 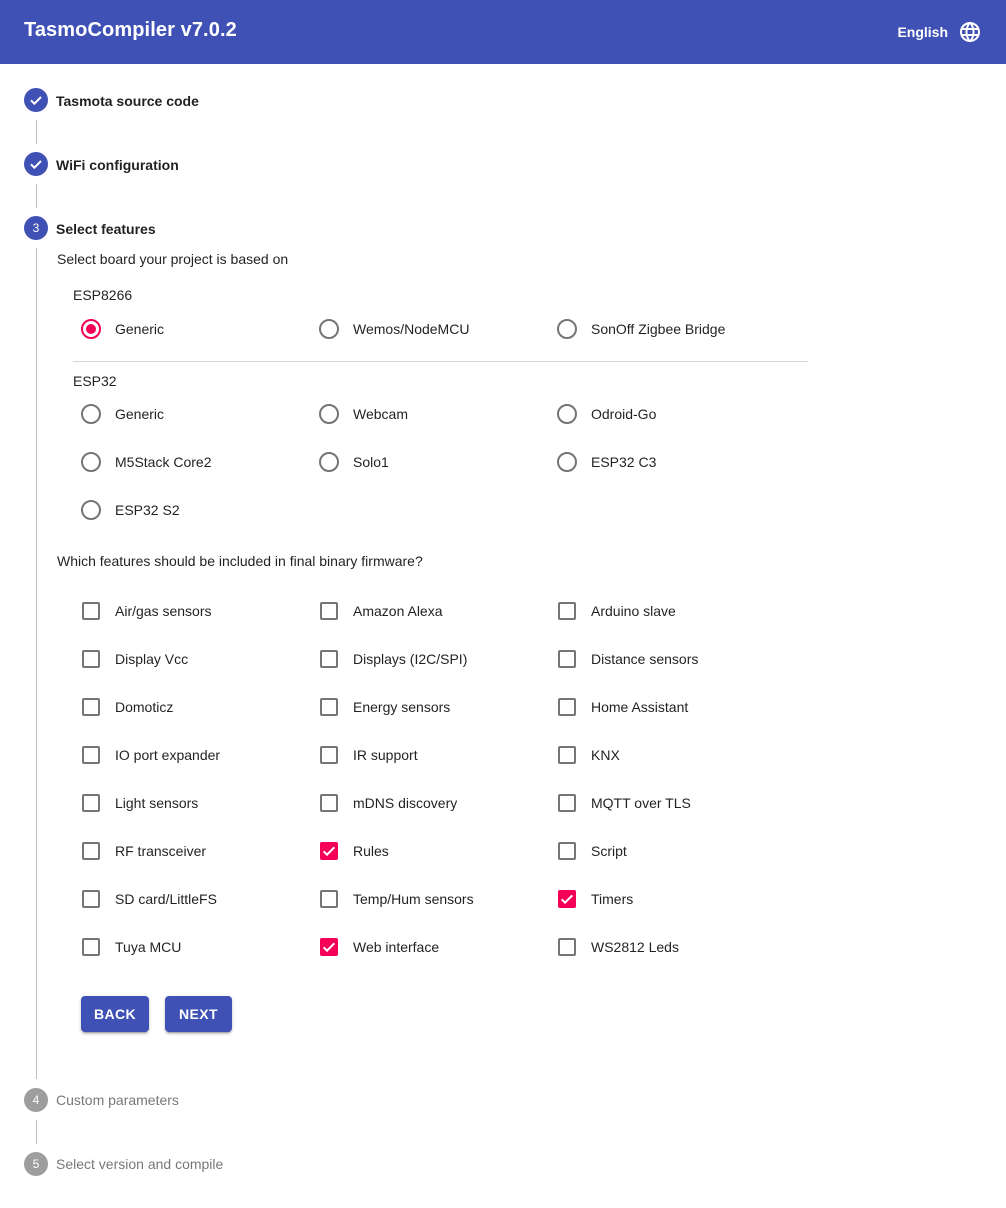 I want to click on radio-label: Webcam, so click(x=380, y=414).